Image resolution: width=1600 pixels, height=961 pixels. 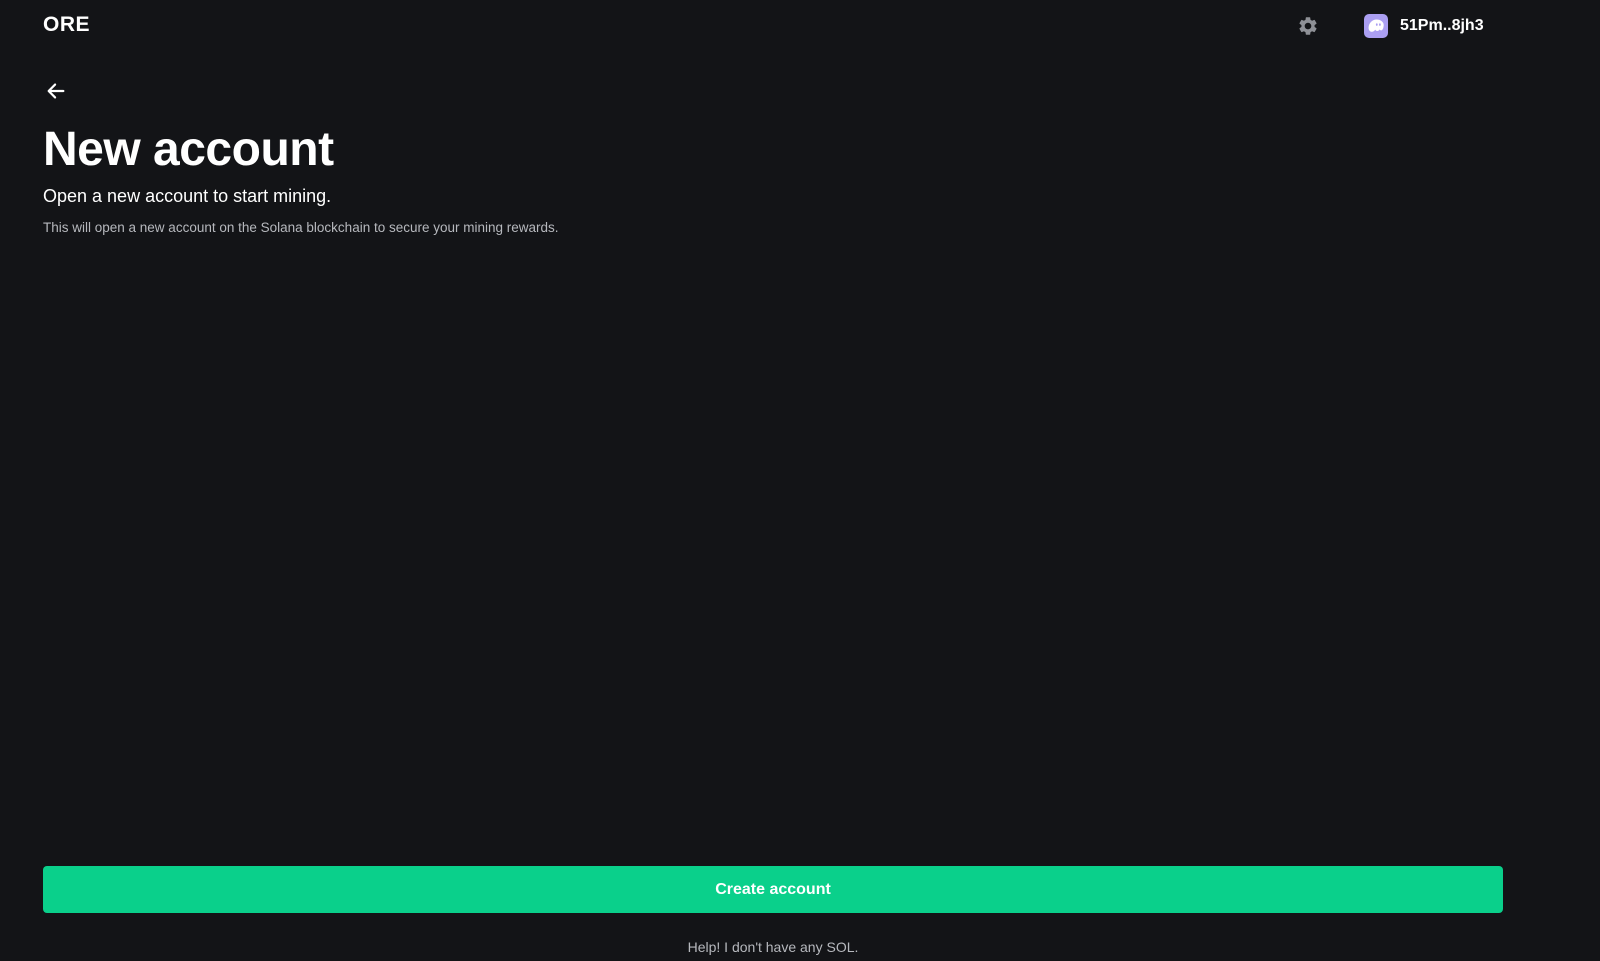 What do you see at coordinates (188, 149) in the screenshot?
I see `page-title: New account` at bounding box center [188, 149].